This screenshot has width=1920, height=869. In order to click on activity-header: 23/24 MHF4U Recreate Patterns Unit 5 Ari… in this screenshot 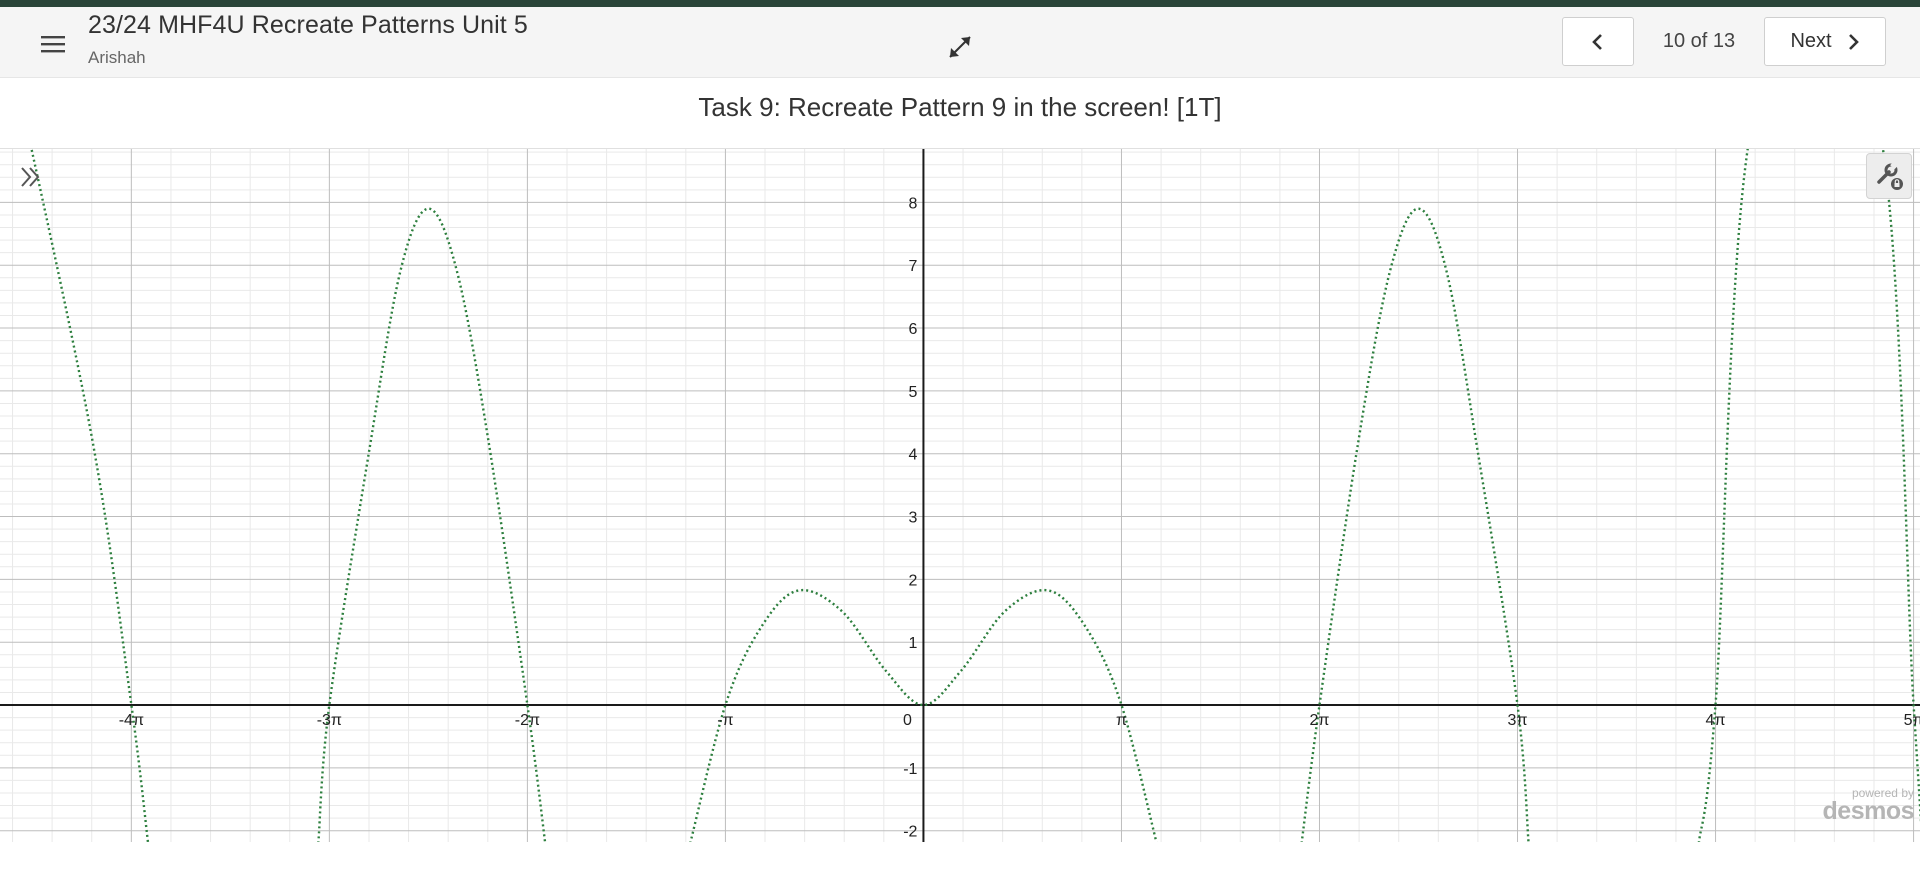, I will do `click(960, 42)`.